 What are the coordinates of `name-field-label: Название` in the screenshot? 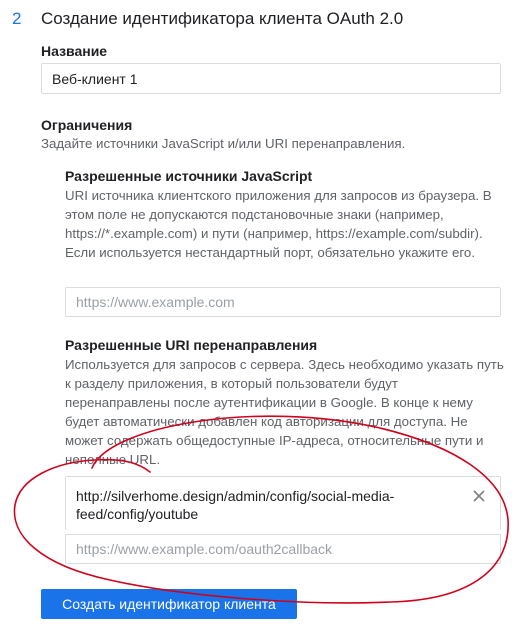 It's located at (74, 51).